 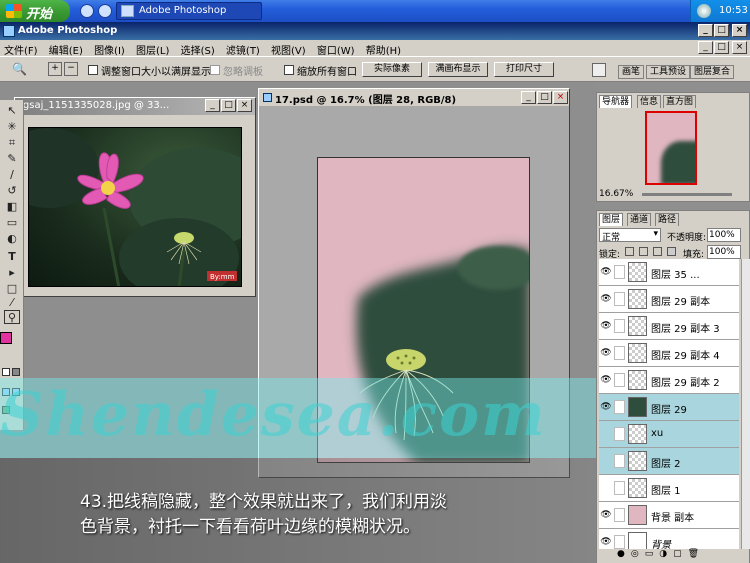 What do you see at coordinates (668, 72) in the screenshot?
I see `tab-tool-presets: 工具预设` at bounding box center [668, 72].